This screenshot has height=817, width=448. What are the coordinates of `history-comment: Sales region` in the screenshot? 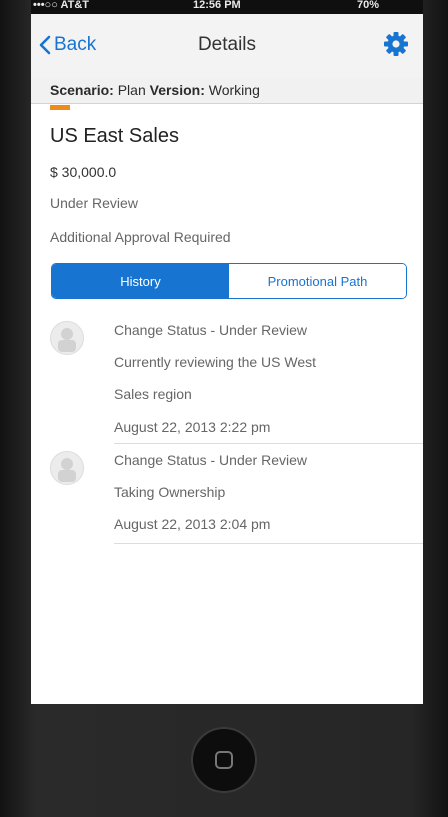 It's located at (153, 394).